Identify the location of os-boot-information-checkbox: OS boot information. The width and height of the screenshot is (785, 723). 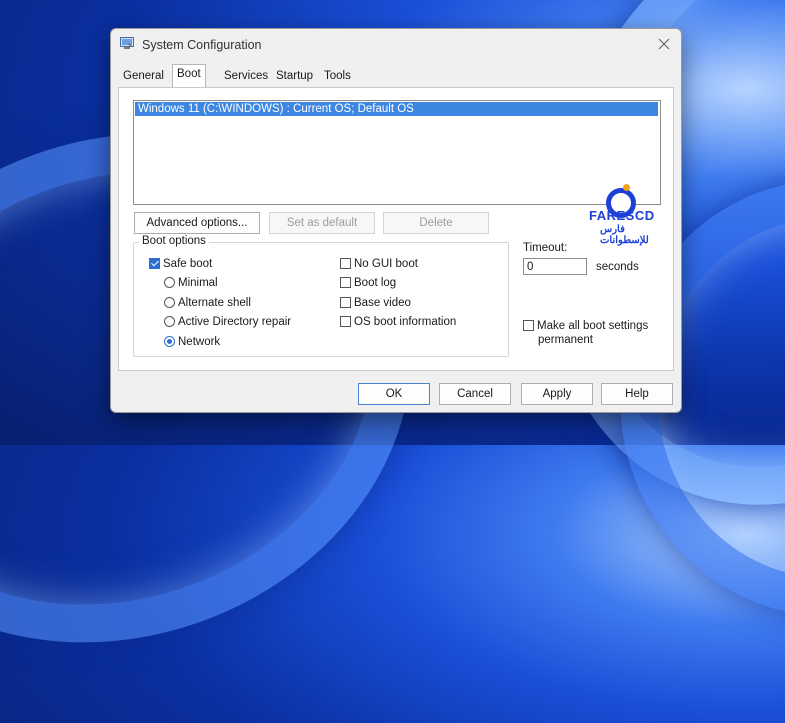
(398, 322).